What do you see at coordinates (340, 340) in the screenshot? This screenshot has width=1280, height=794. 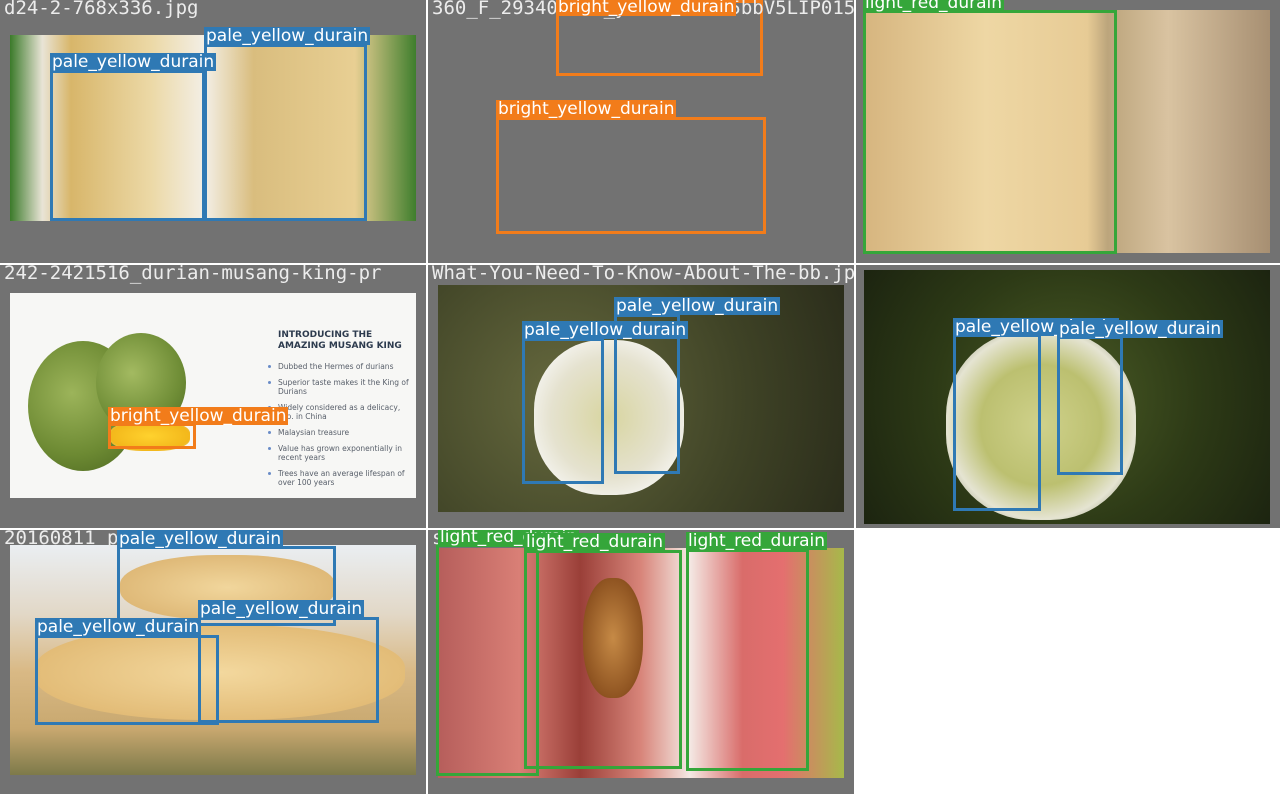 I see `slide-heading: INTRODUCING THE AMAZING MUSANG KING` at bounding box center [340, 340].